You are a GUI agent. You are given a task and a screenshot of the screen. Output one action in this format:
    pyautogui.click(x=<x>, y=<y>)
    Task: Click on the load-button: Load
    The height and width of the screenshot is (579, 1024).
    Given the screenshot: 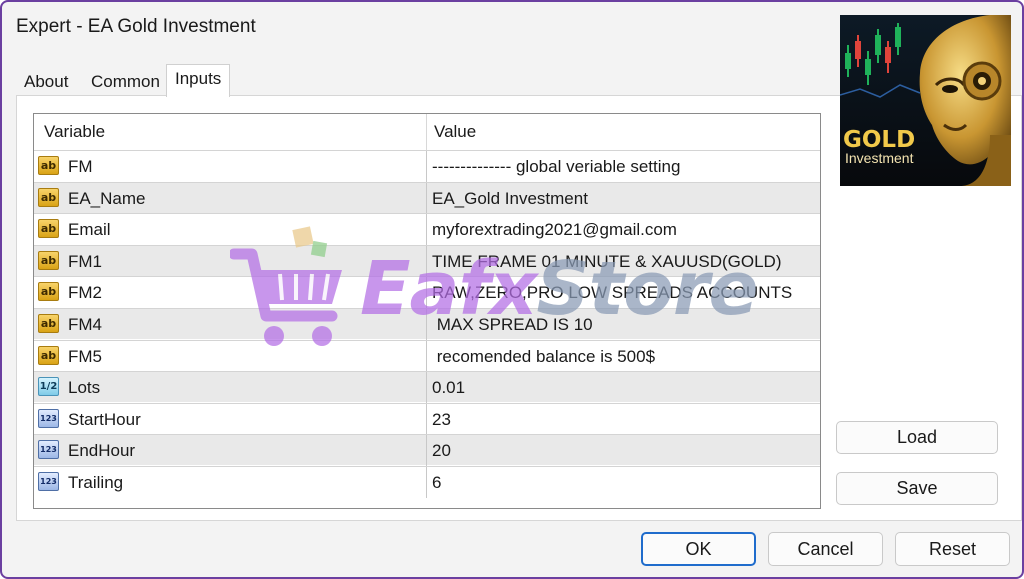 What is the action you would take?
    pyautogui.click(x=917, y=437)
    